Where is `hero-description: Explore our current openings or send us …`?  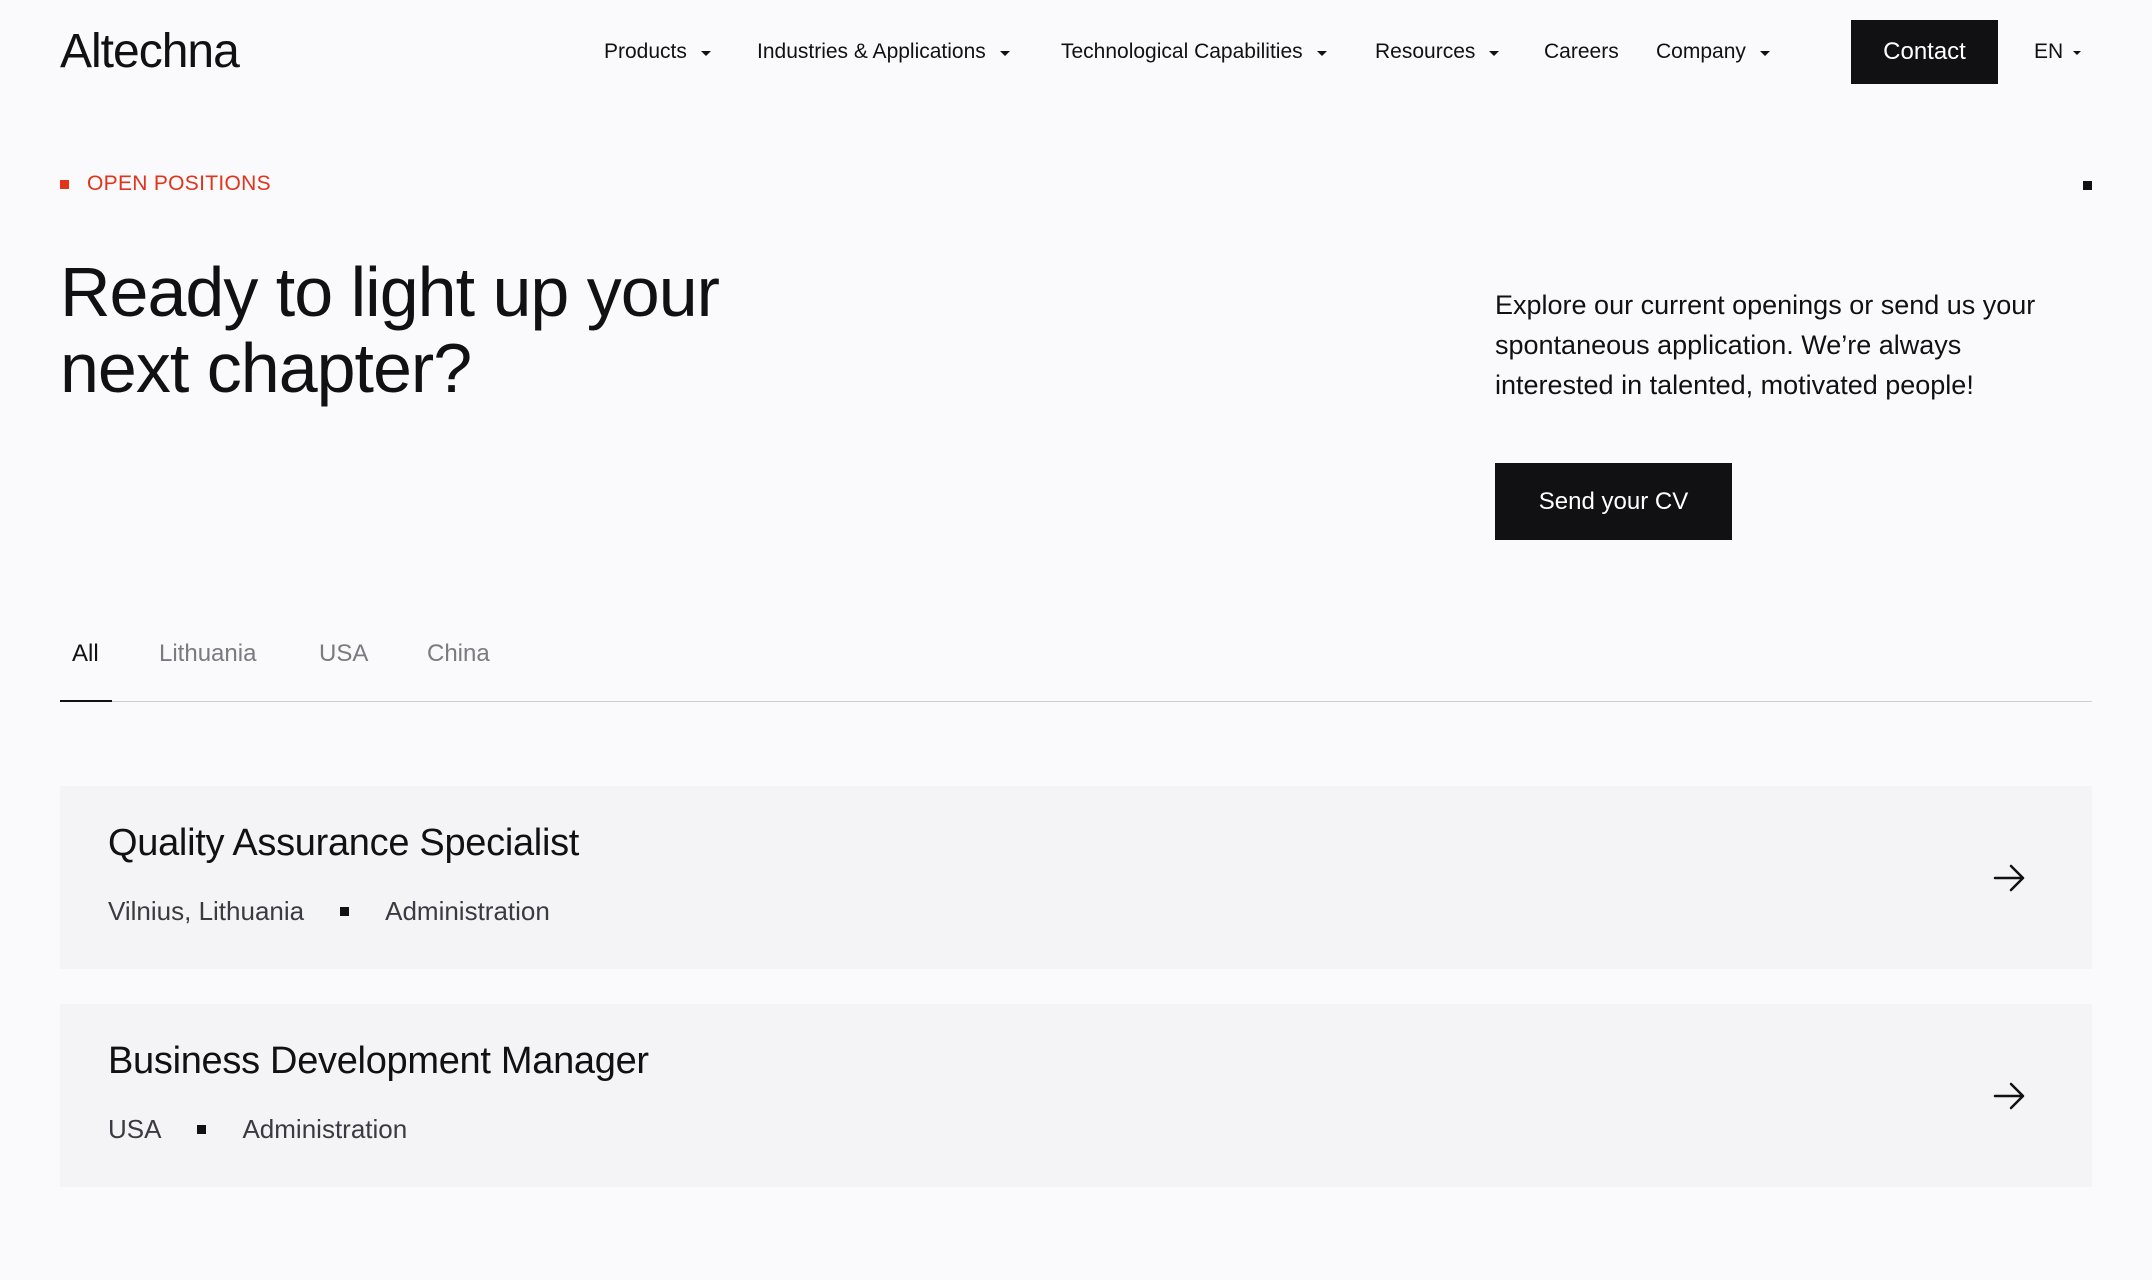
hero-description: Explore our current openings or send us … is located at coordinates (1765, 345).